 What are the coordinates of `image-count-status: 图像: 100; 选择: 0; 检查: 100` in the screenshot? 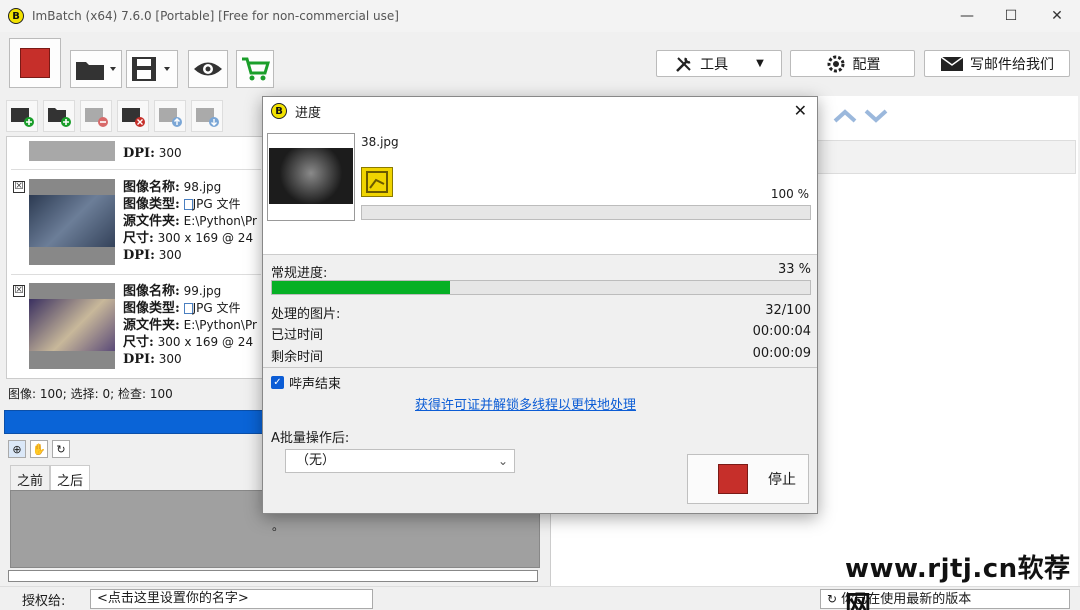 It's located at (90, 394).